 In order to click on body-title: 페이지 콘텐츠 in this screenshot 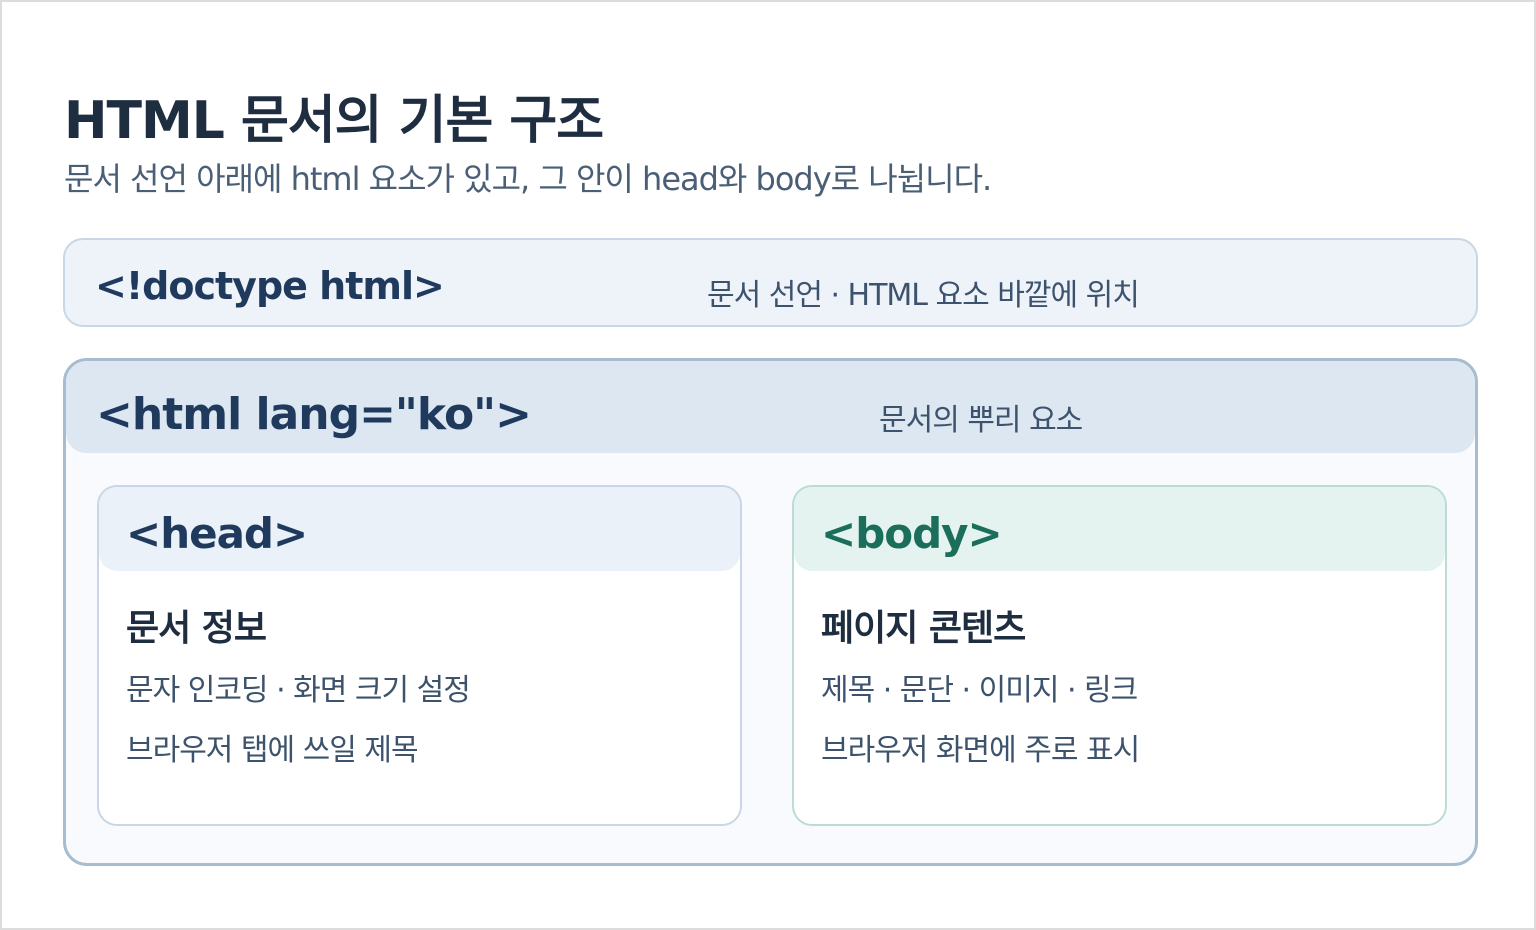, I will do `click(923, 628)`.